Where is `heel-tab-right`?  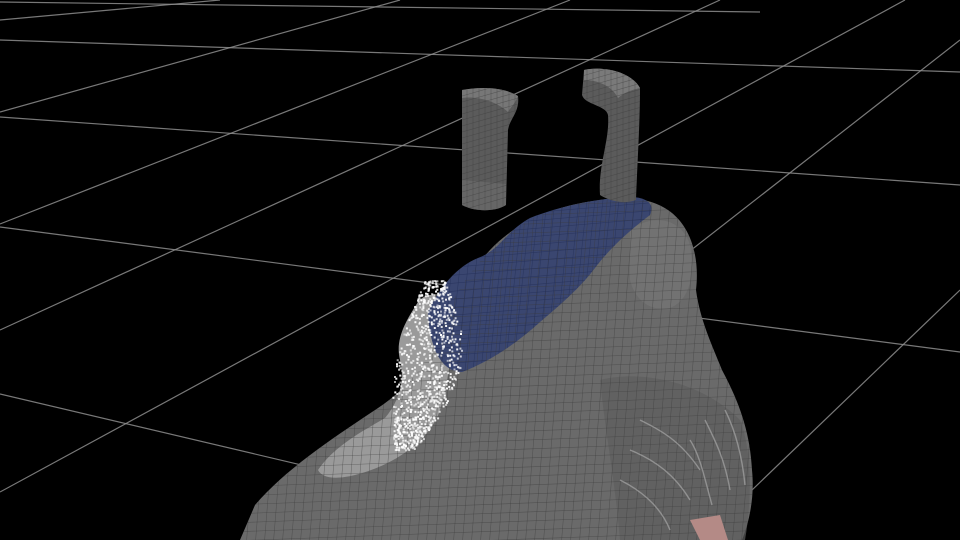
heel-tab-right is located at coordinates (610, 125).